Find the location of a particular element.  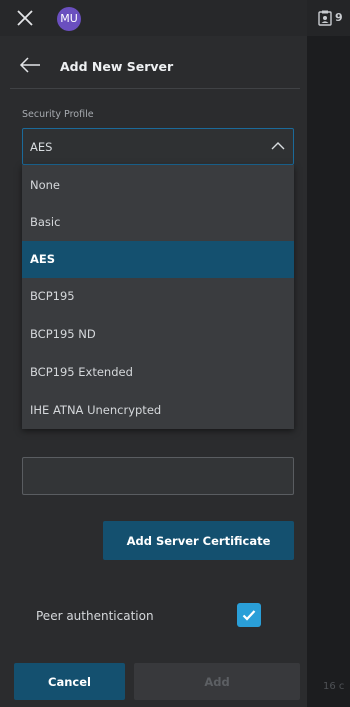

background-count: 9 is located at coordinates (339, 17).